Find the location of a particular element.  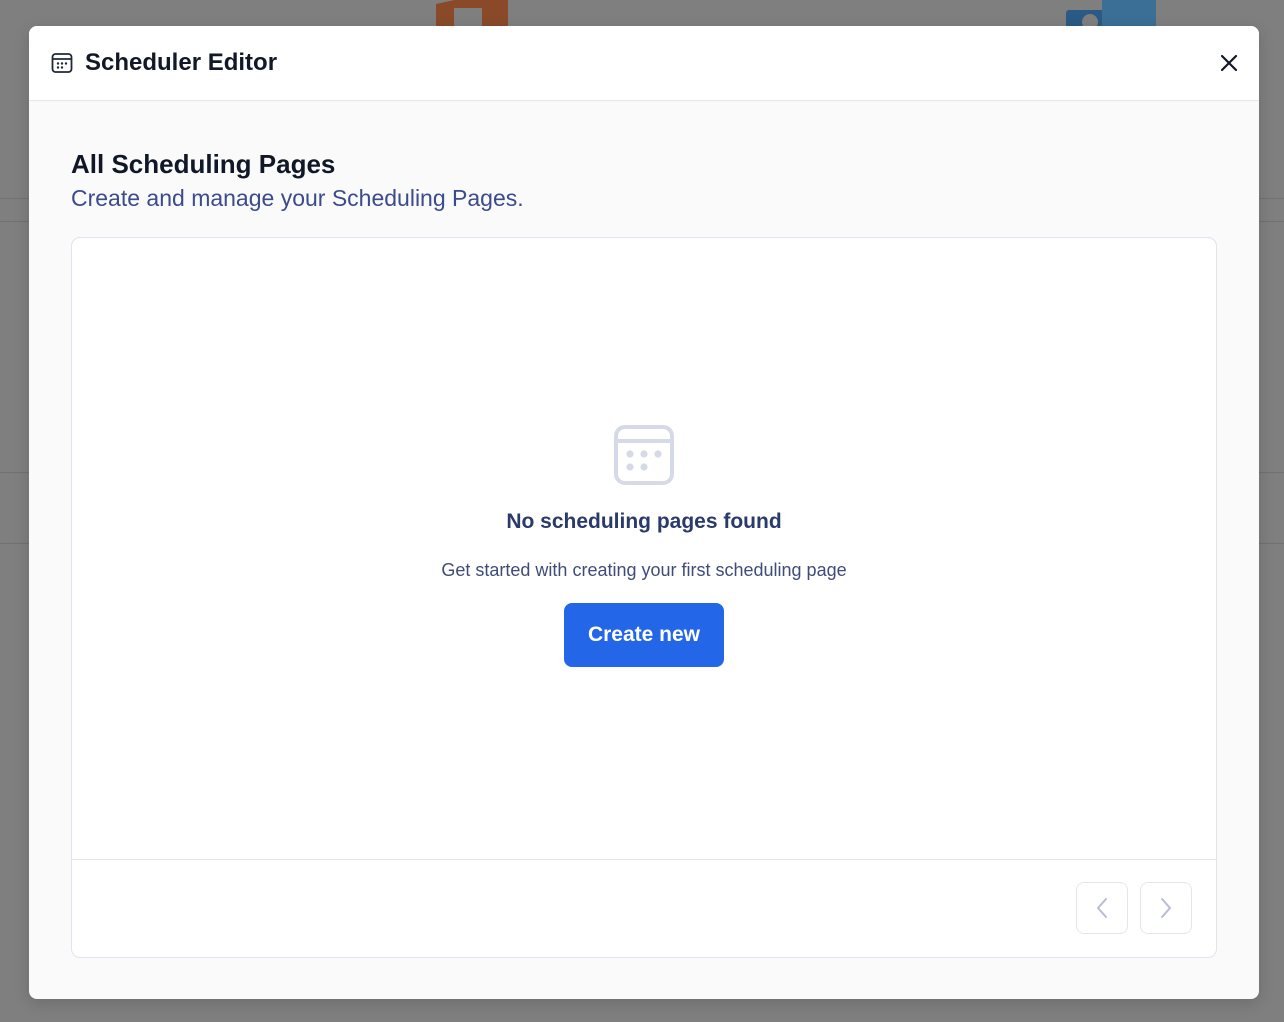

previous-page-button is located at coordinates (1102, 908).